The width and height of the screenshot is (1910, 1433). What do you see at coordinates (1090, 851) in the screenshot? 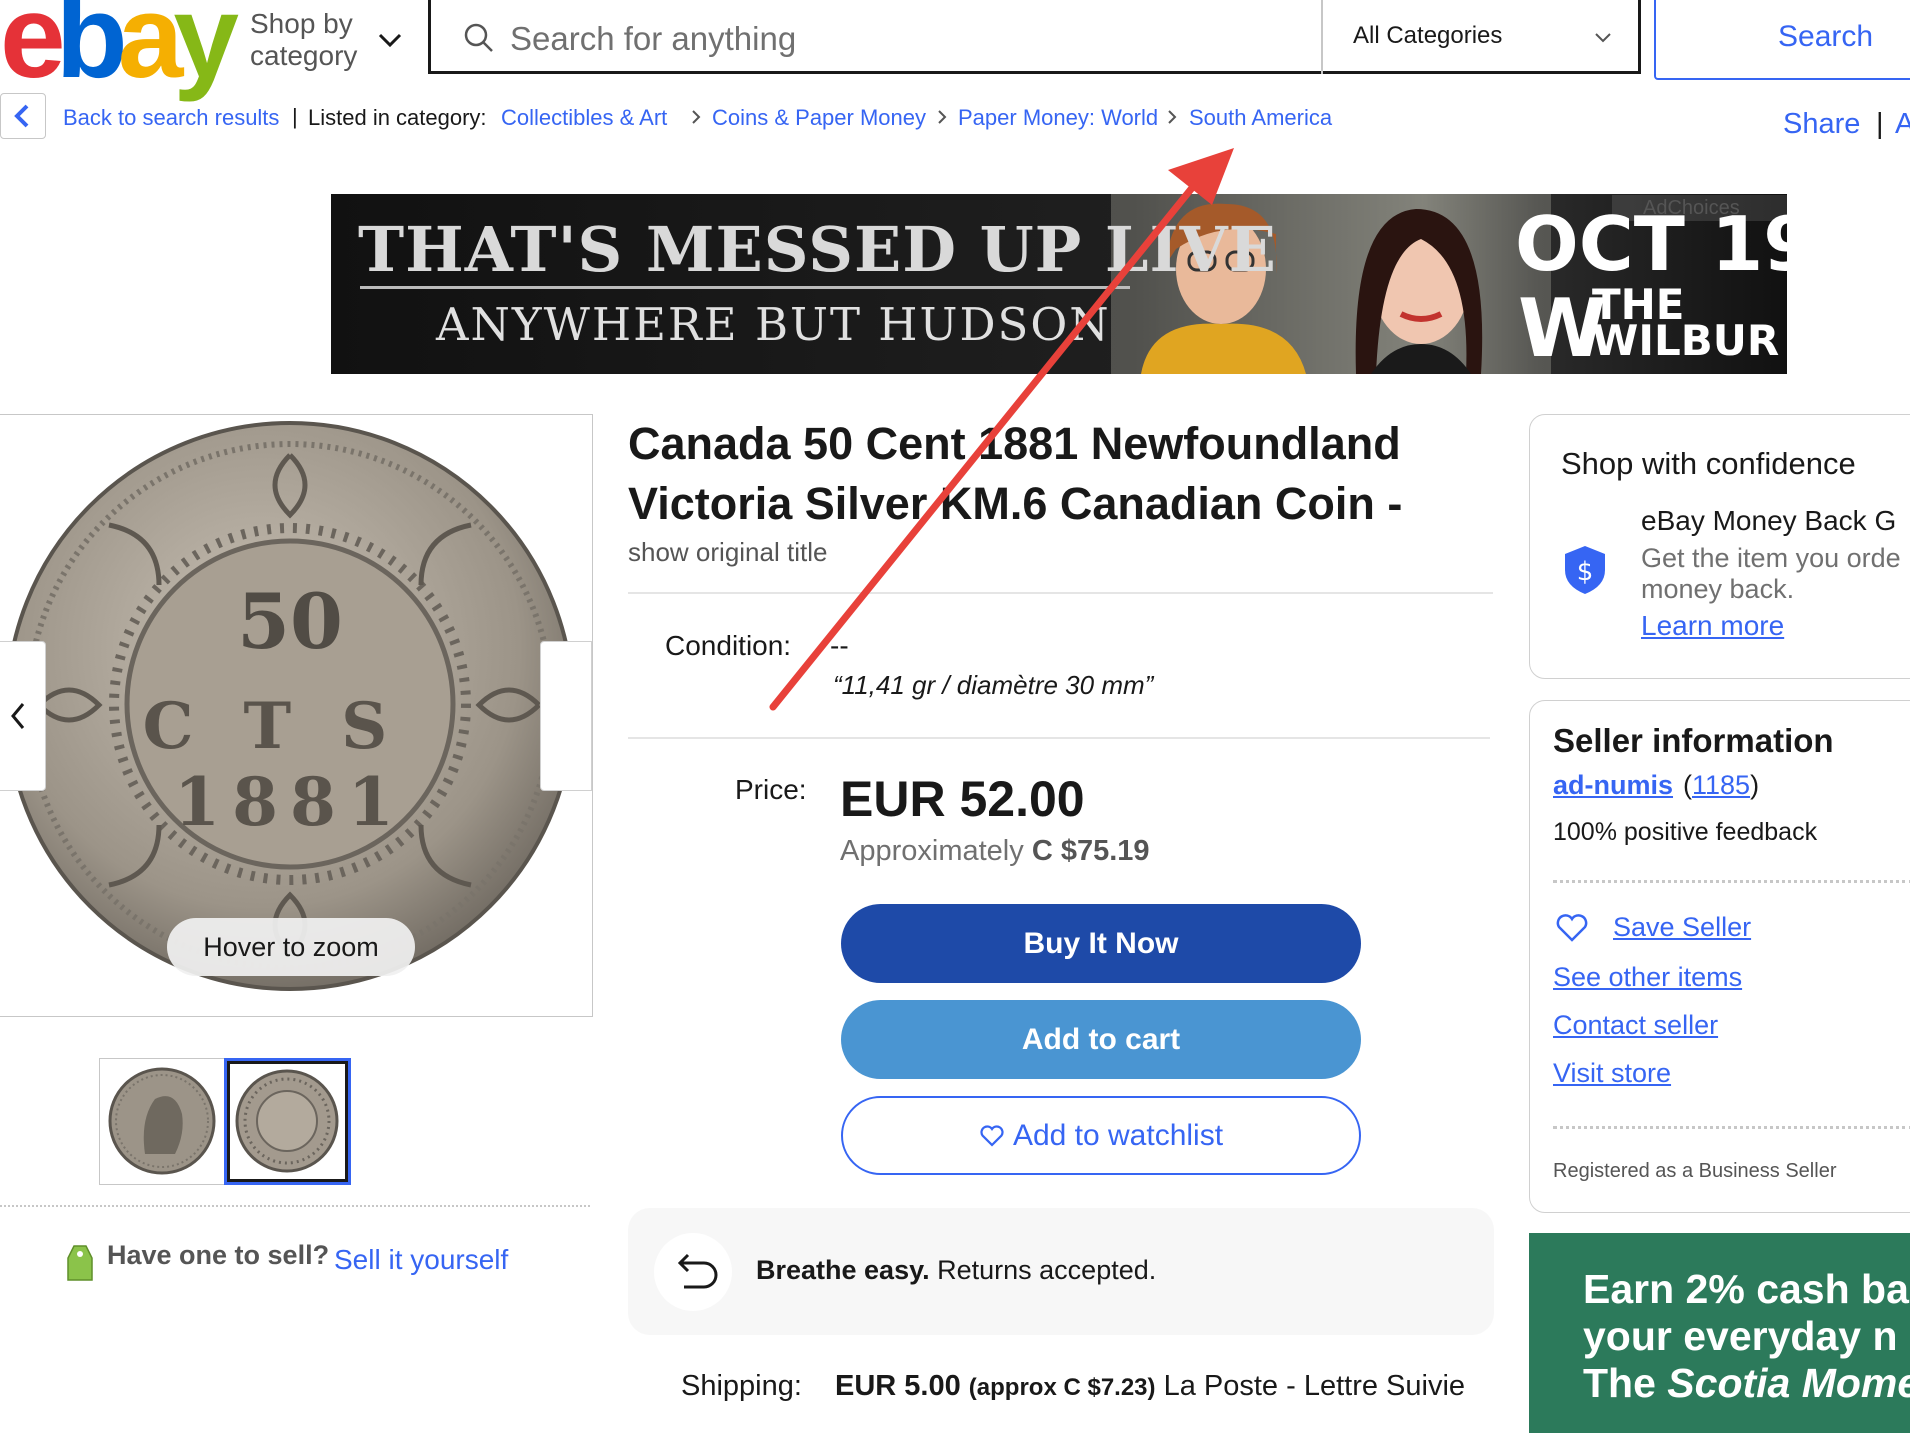
I see `approx-value: C $75.19` at bounding box center [1090, 851].